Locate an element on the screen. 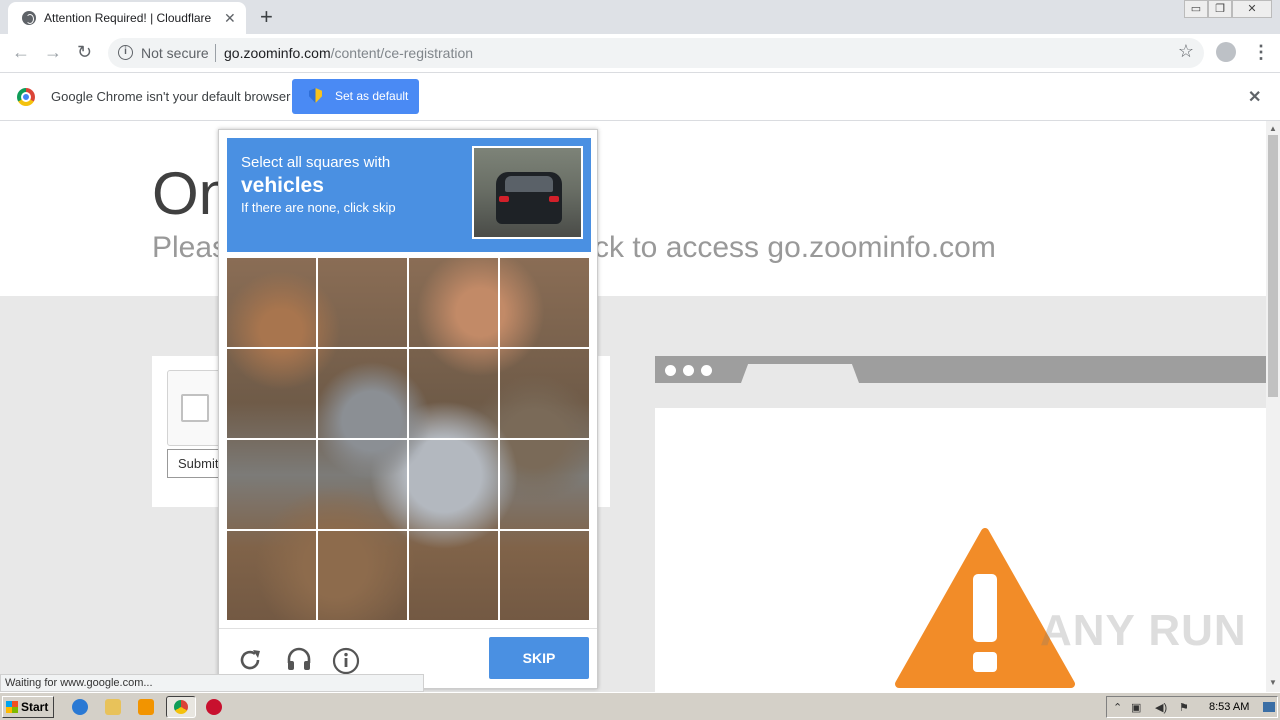 Image resolution: width=1280 pixels, height=720 pixels. url-text: go.zoominfo.com/content/ce-registration is located at coordinates (348, 53).